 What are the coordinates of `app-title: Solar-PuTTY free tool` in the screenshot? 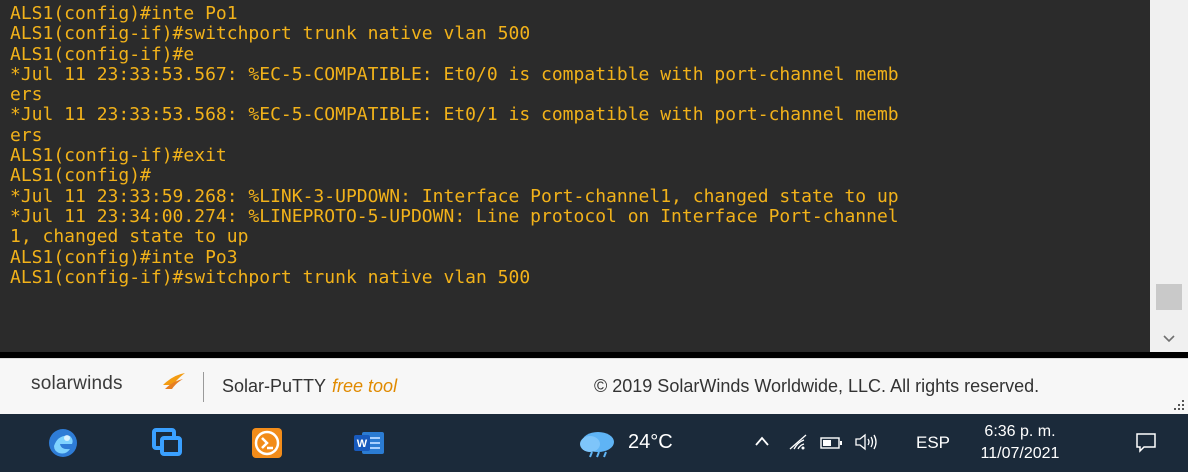 It's located at (309, 386).